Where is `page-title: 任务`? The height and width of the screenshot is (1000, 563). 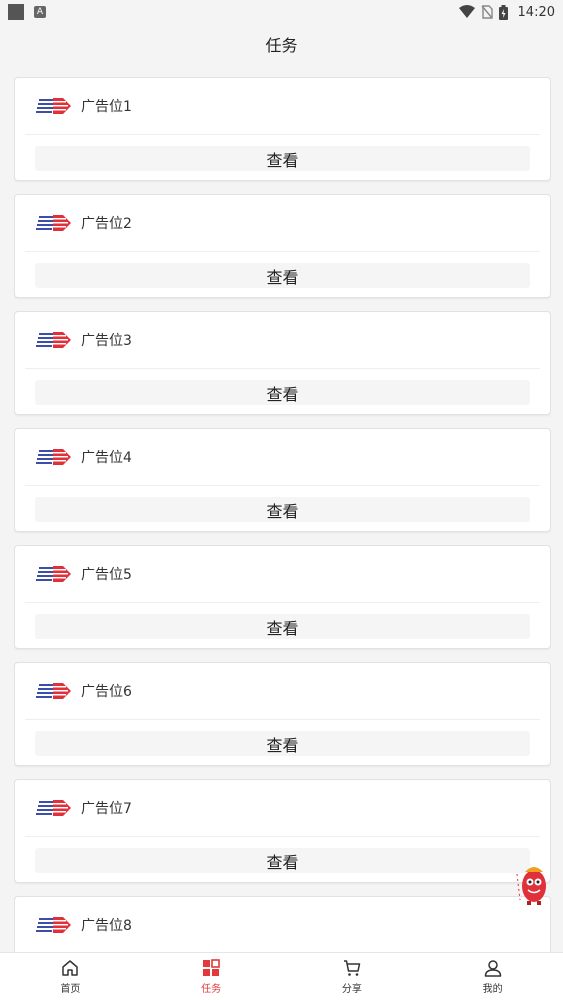
page-title: 任务 is located at coordinates (281, 45).